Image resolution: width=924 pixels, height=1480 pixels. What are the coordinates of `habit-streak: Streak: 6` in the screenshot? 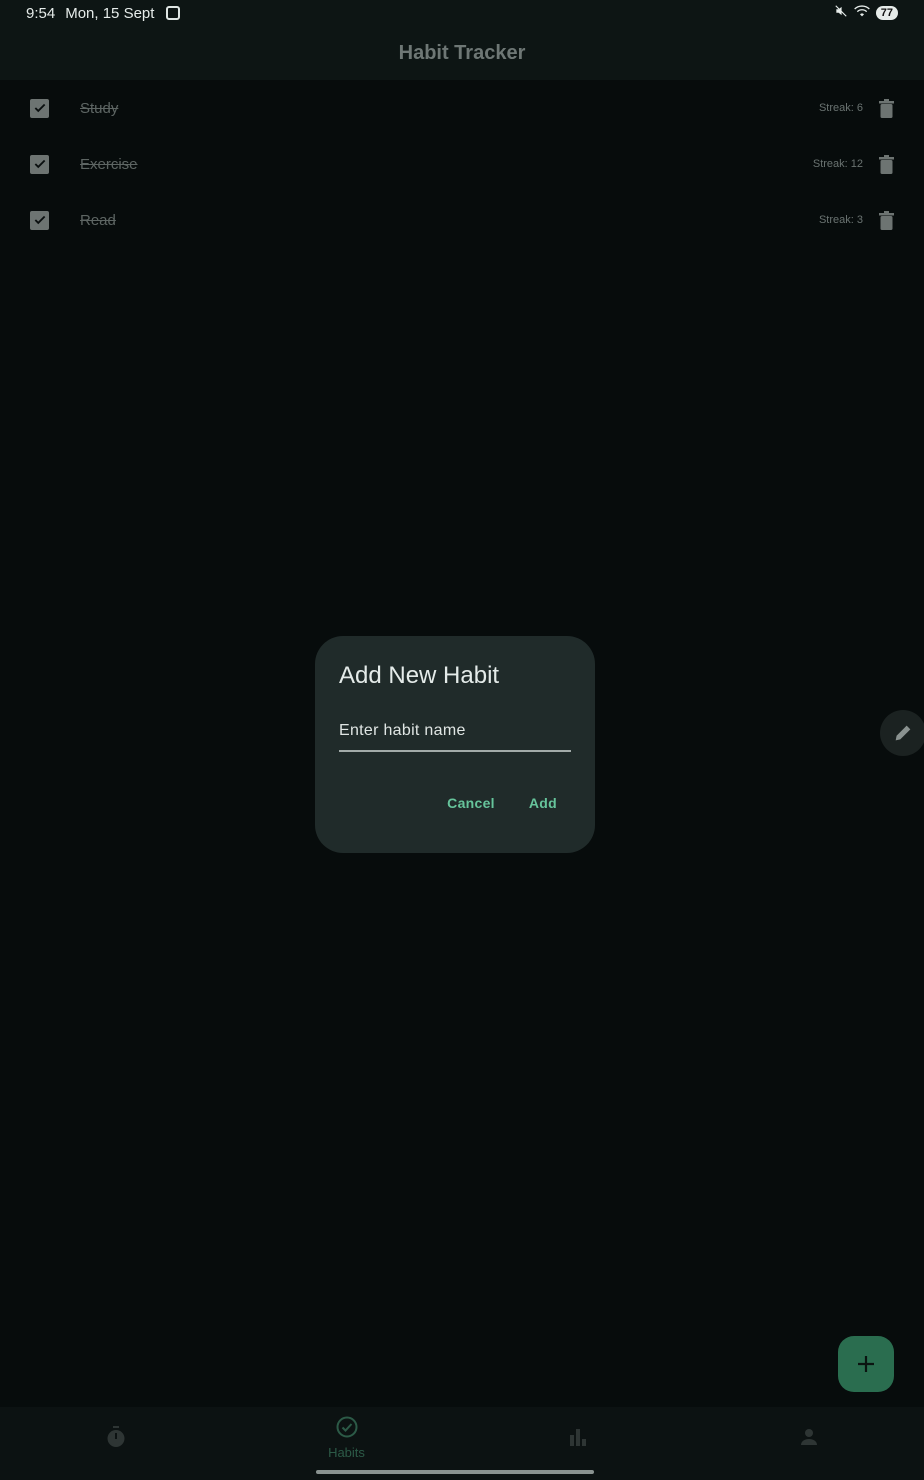 It's located at (840, 108).